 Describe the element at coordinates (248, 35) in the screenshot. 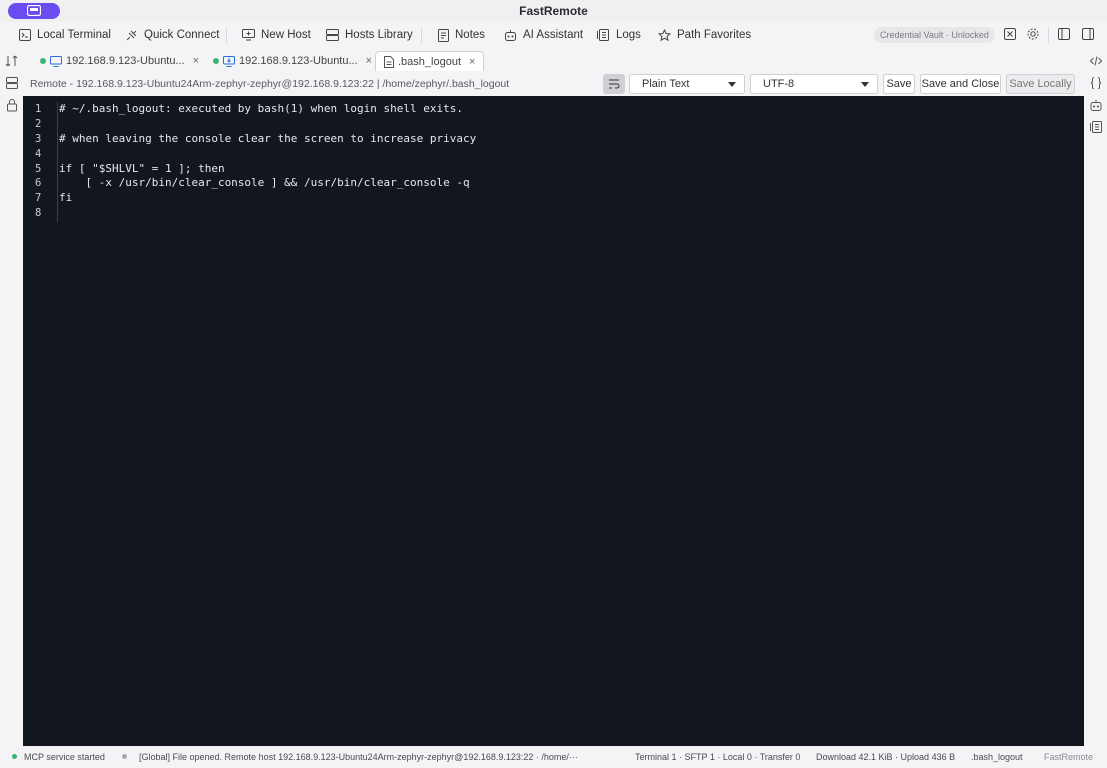

I see `monitor-plus-icon` at that location.